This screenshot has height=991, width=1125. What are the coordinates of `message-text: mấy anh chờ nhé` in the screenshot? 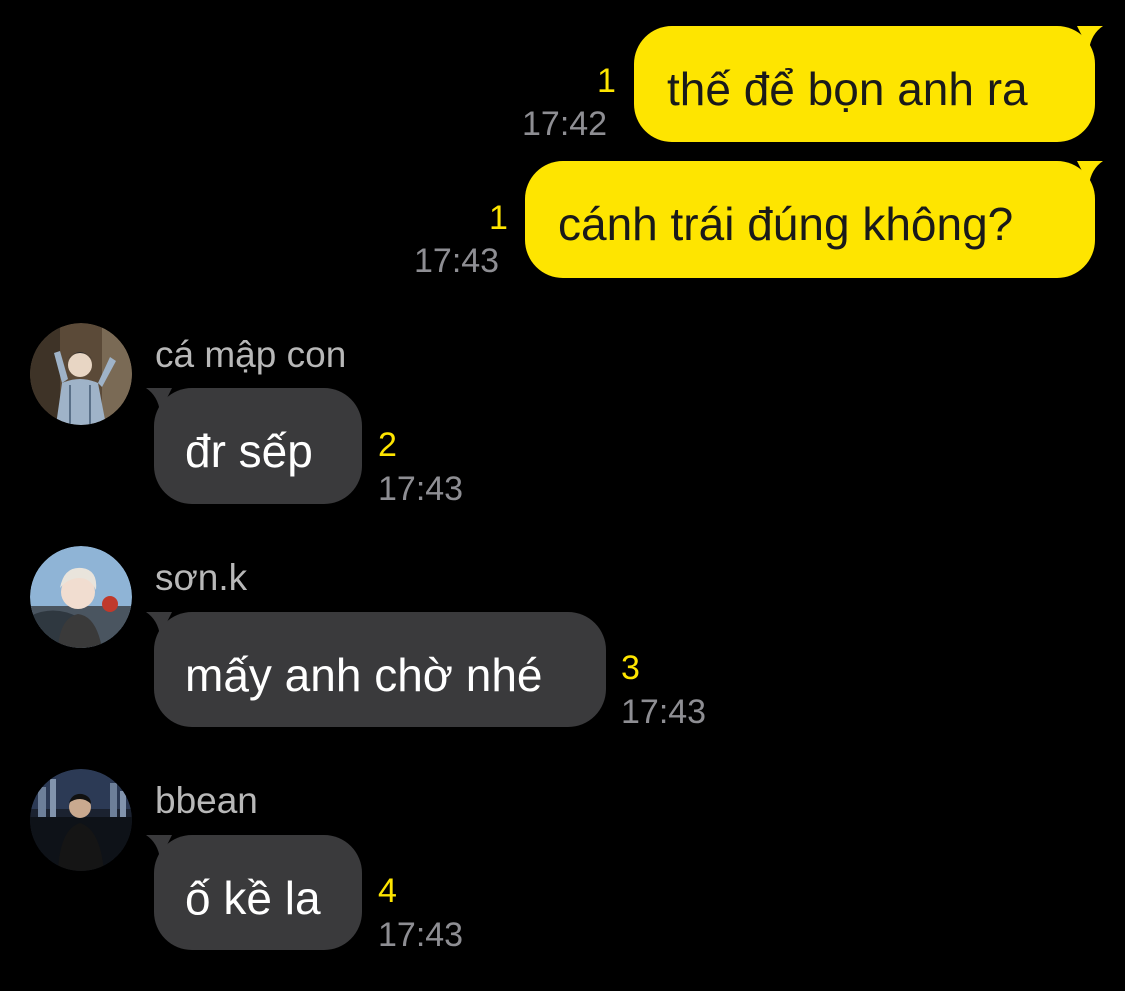 It's located at (364, 675).